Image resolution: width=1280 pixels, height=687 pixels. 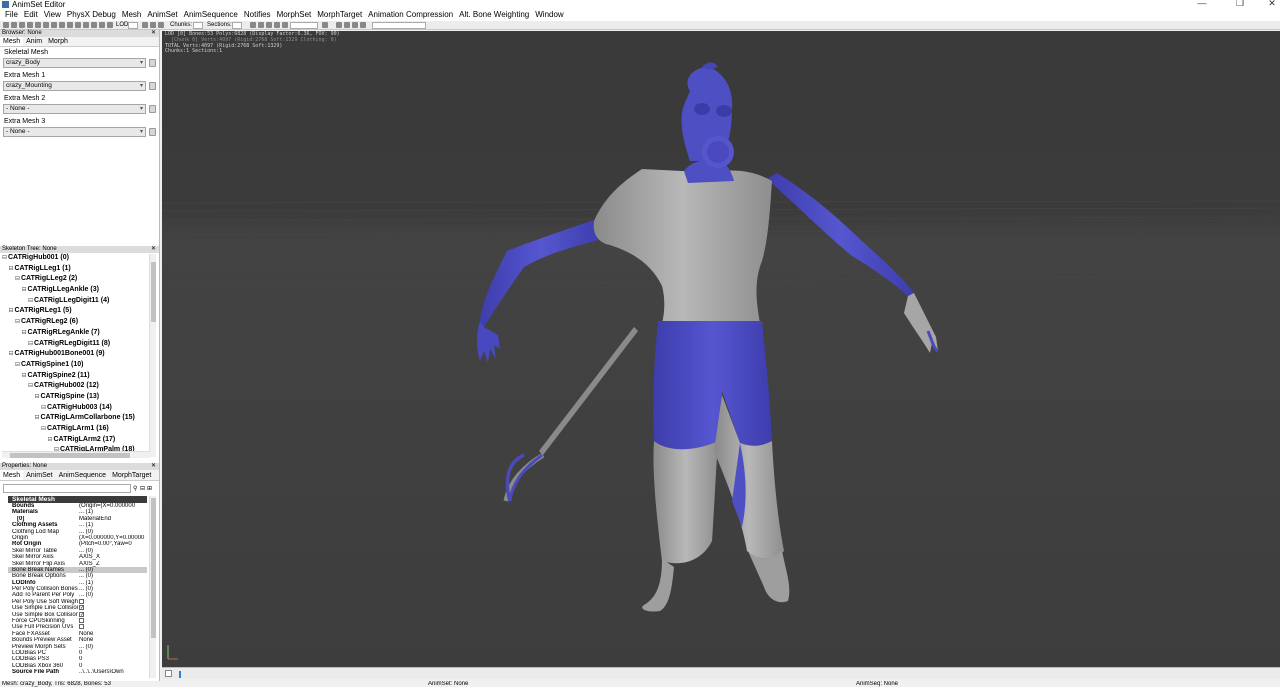 I want to click on menu-mesh: Mesh, so click(x=132, y=15).